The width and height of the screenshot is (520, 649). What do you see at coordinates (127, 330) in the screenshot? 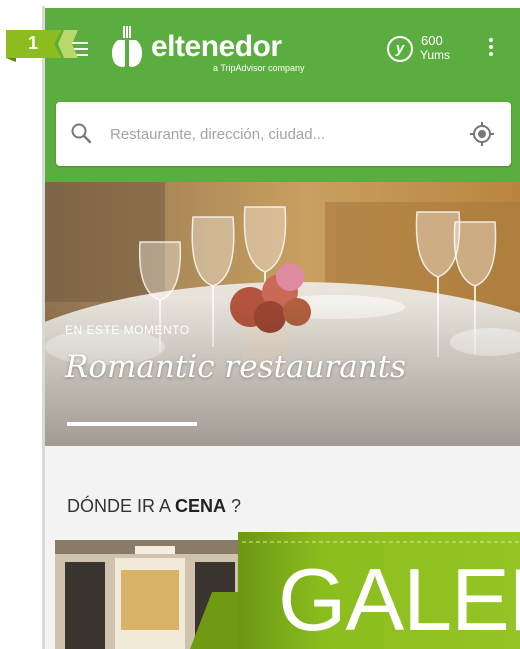
I see `hero-kicker: EN ESTE MOMENTO` at bounding box center [127, 330].